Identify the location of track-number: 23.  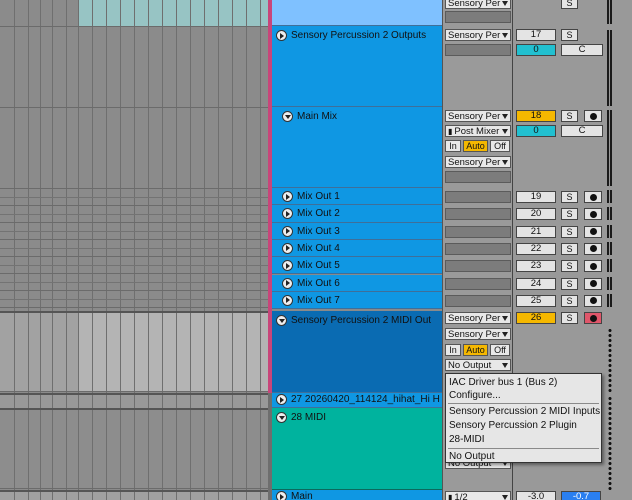
(536, 266).